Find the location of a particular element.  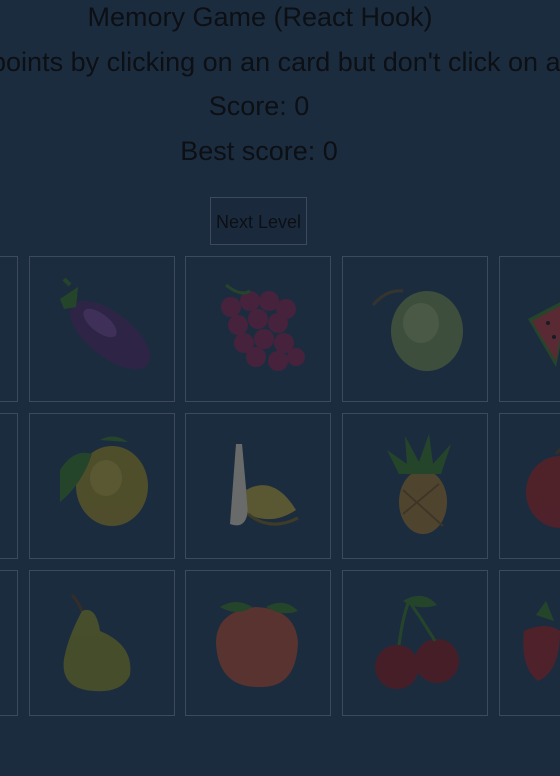

watermelon-icon is located at coordinates (544, 334).